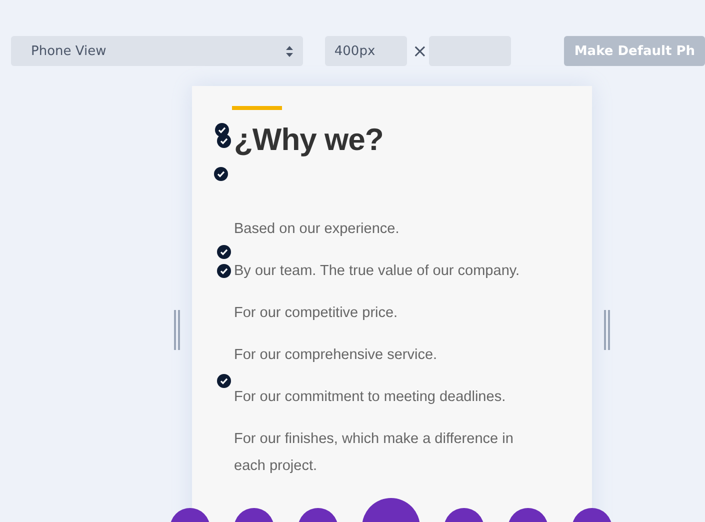  Describe the element at coordinates (377, 271) in the screenshot. I see `list-item-text: By our team. The true value of our company.` at that location.